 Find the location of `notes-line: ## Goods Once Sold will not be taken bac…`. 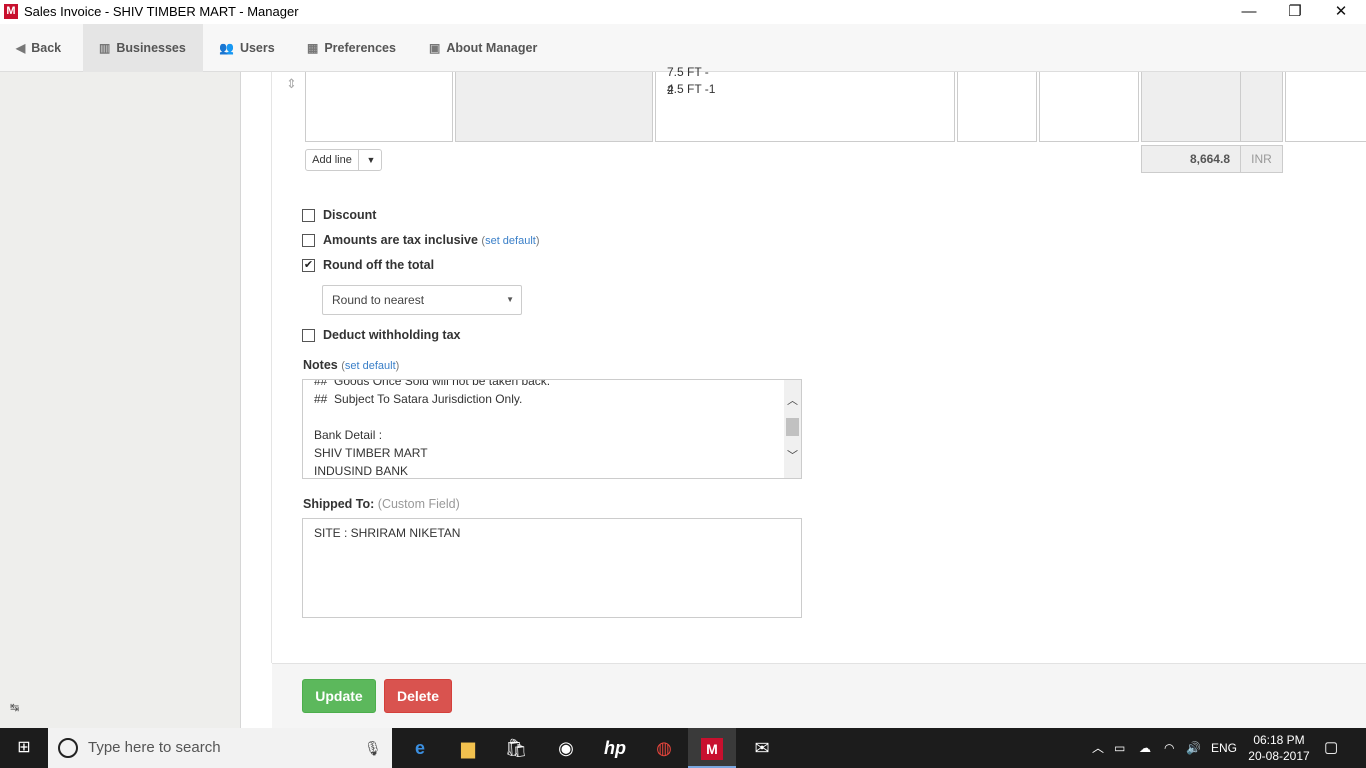

notes-line: ## Goods Once Sold will not be taken bac… is located at coordinates (432, 383).